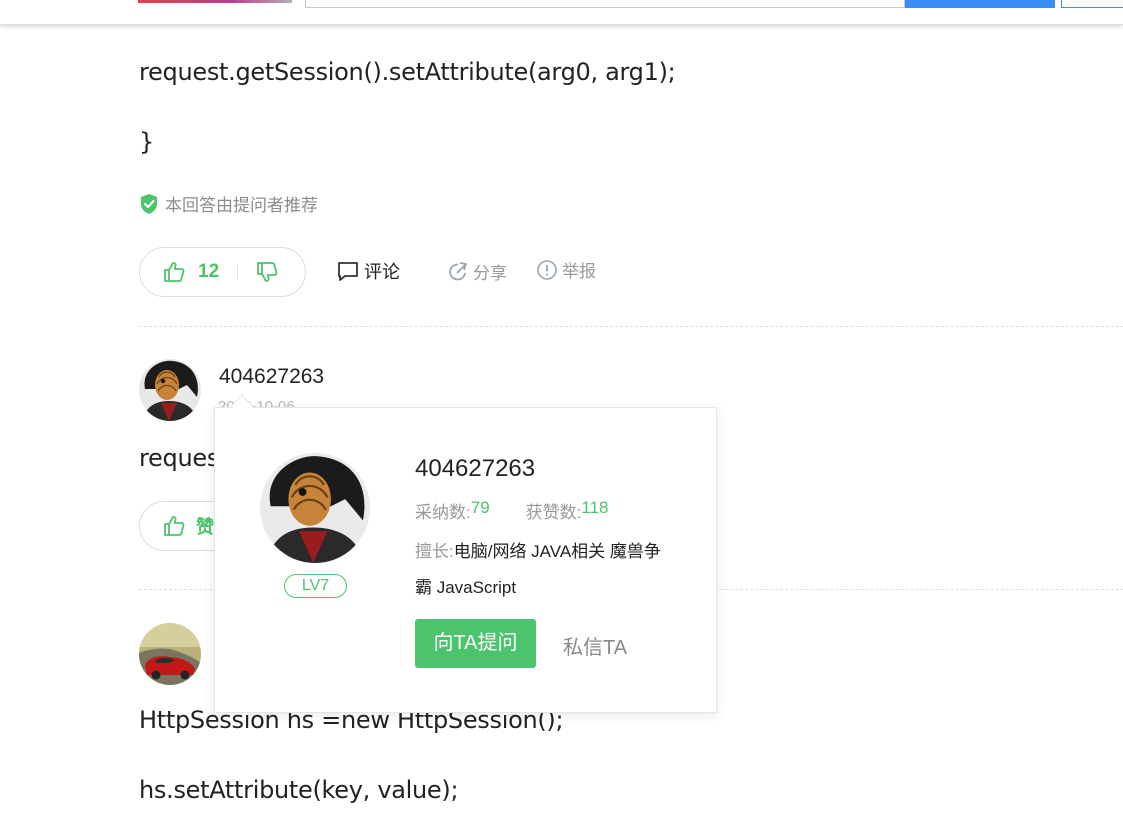 The width and height of the screenshot is (1123, 831). What do you see at coordinates (209, 271) in the screenshot?
I see `like-count: 12` at bounding box center [209, 271].